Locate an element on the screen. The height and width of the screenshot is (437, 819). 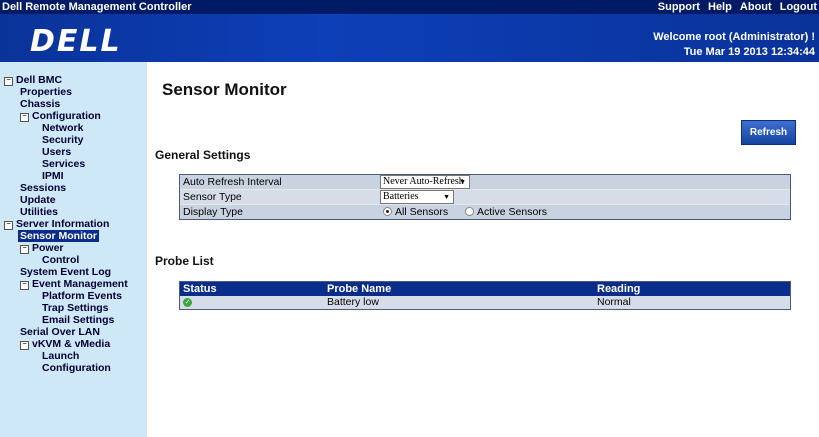
top-links: Support Help About Logout is located at coordinates (735, 7).